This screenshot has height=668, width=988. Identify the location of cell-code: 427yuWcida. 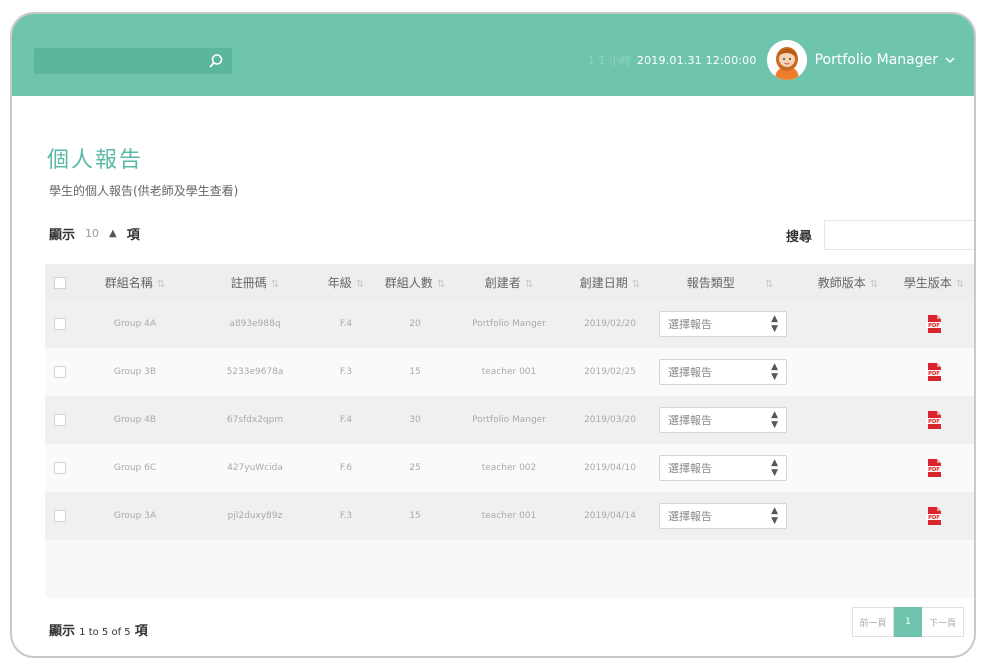
(255, 468).